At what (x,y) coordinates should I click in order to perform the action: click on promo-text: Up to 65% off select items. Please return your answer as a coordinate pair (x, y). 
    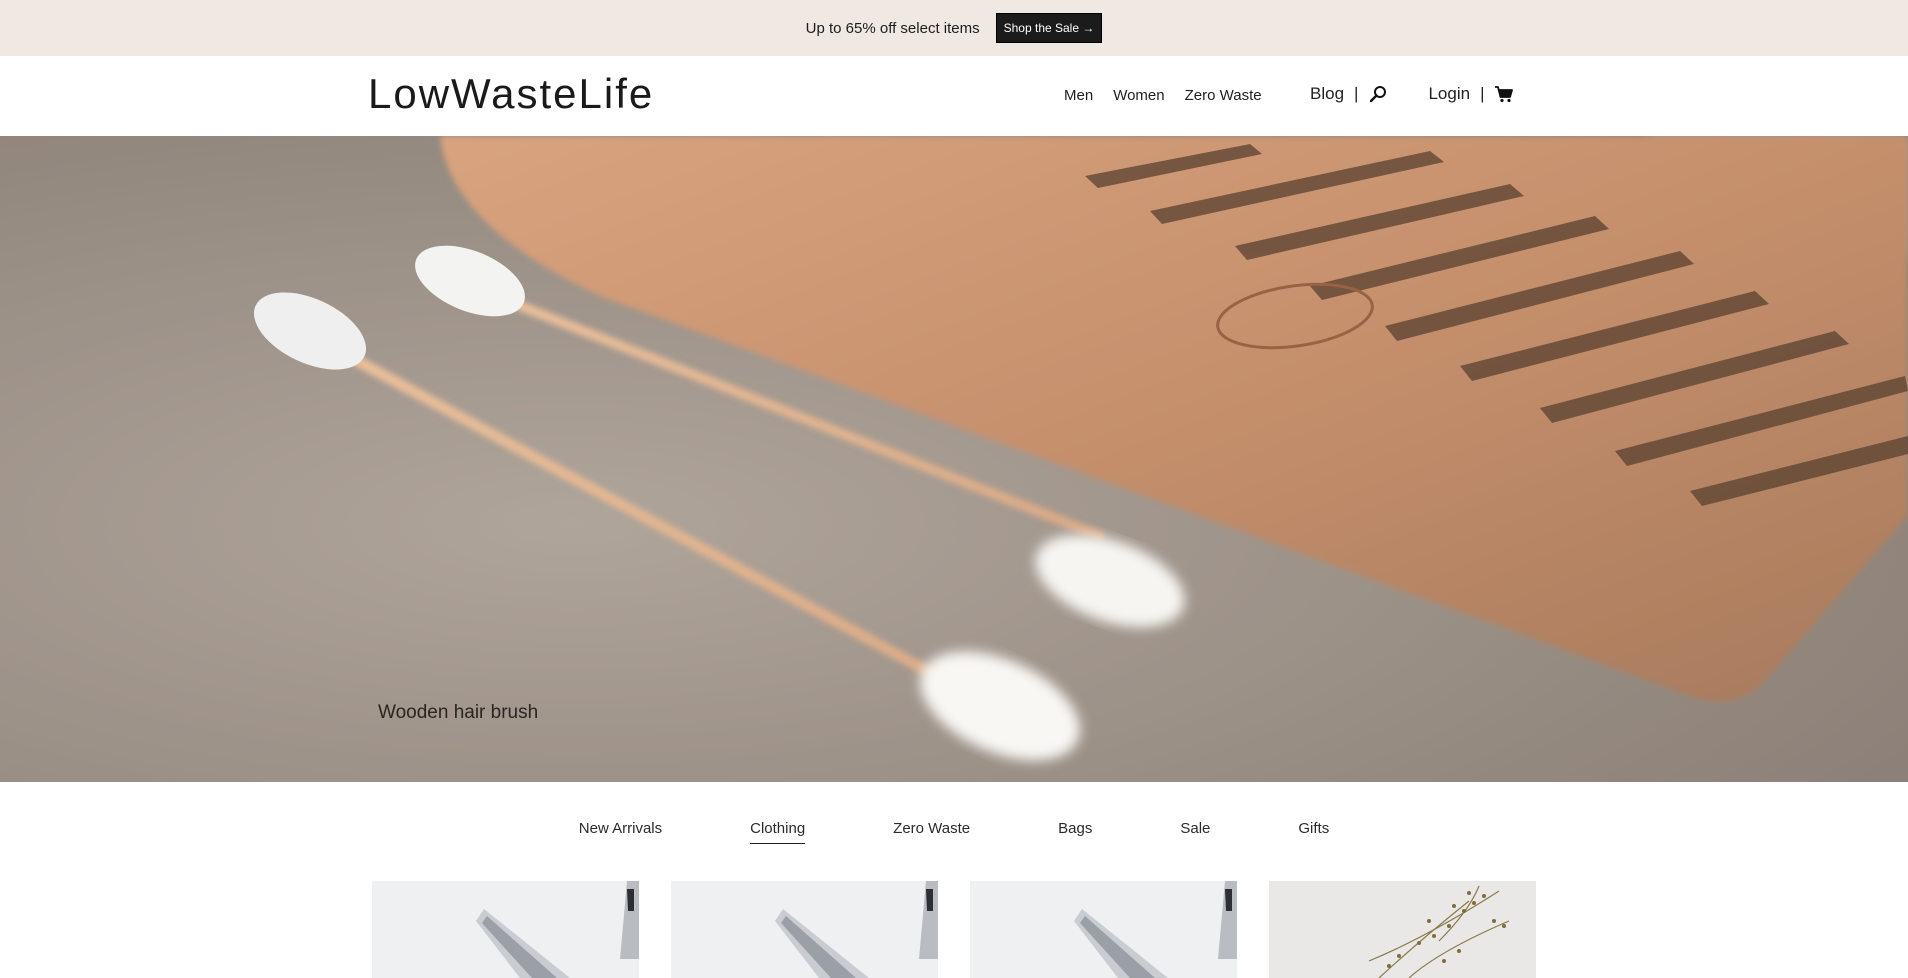
    Looking at the image, I should click on (892, 28).